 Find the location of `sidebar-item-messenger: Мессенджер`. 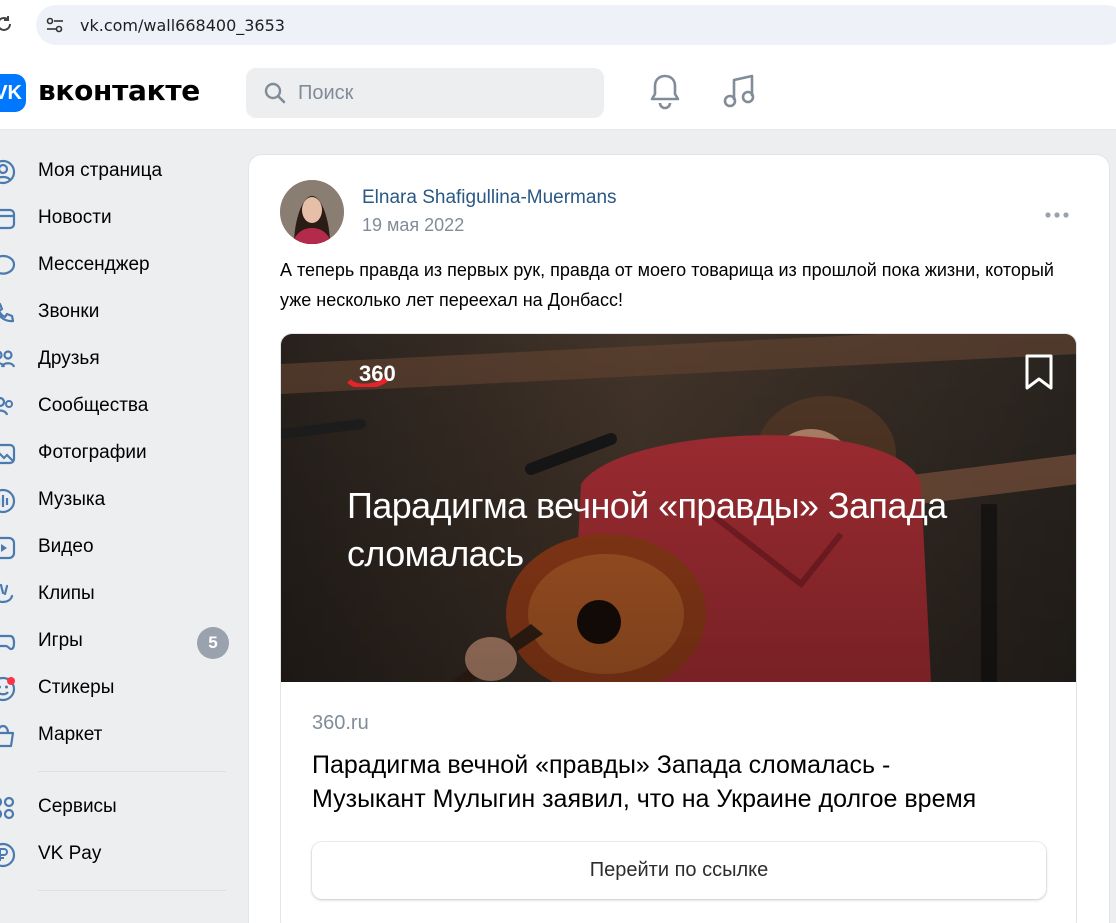

sidebar-item-messenger: Мессенджер is located at coordinates (120, 265).